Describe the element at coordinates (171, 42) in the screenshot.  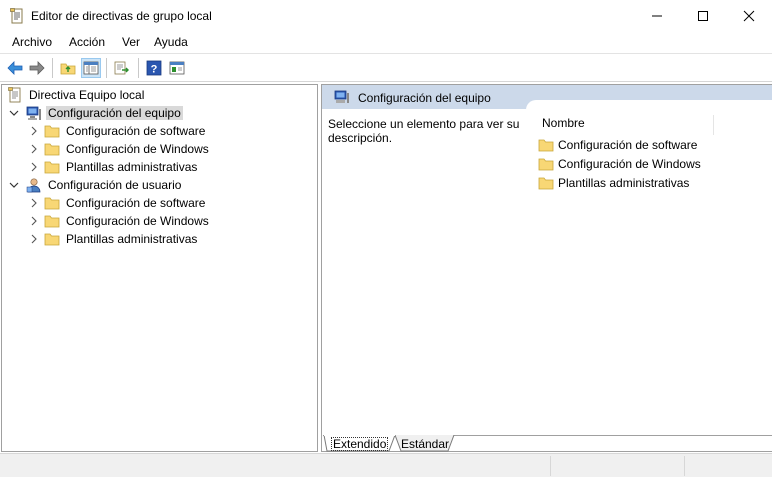
I see `menu-ayuda: Ayuda` at that location.